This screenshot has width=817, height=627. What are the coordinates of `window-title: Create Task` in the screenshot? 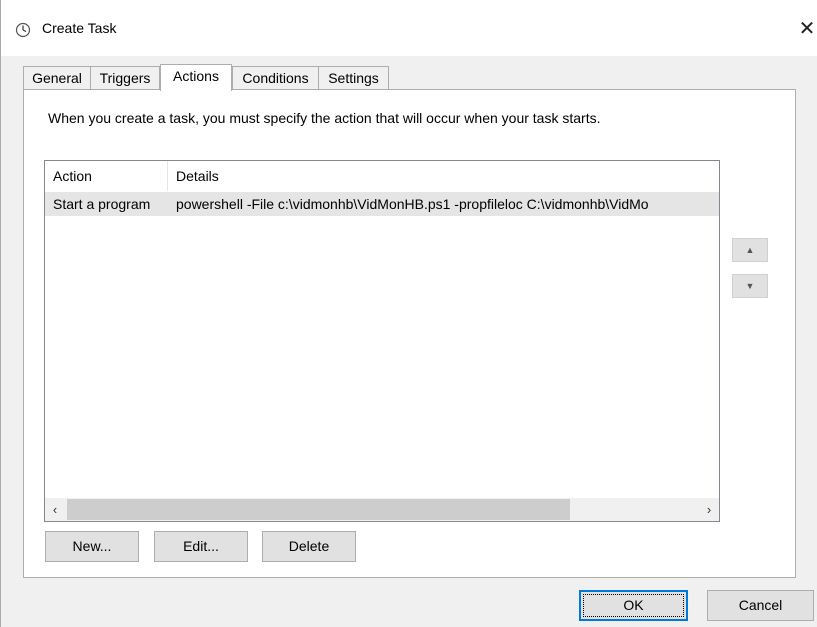 It's located at (79, 28).